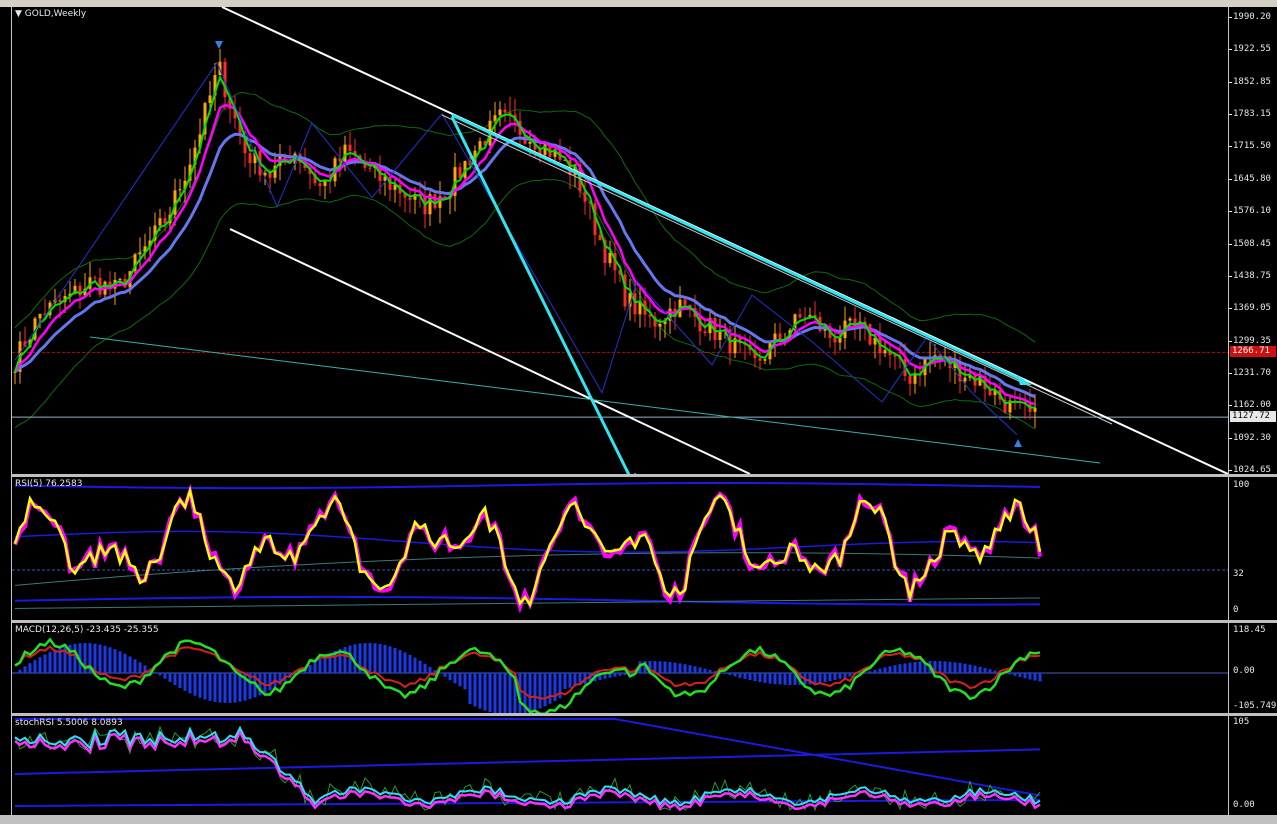  I want to click on down-arrow-marker, so click(219, 45).